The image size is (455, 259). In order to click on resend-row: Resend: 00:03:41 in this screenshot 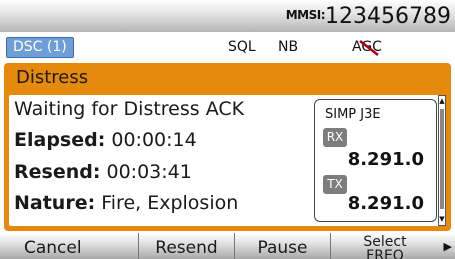, I will do `click(103, 172)`.